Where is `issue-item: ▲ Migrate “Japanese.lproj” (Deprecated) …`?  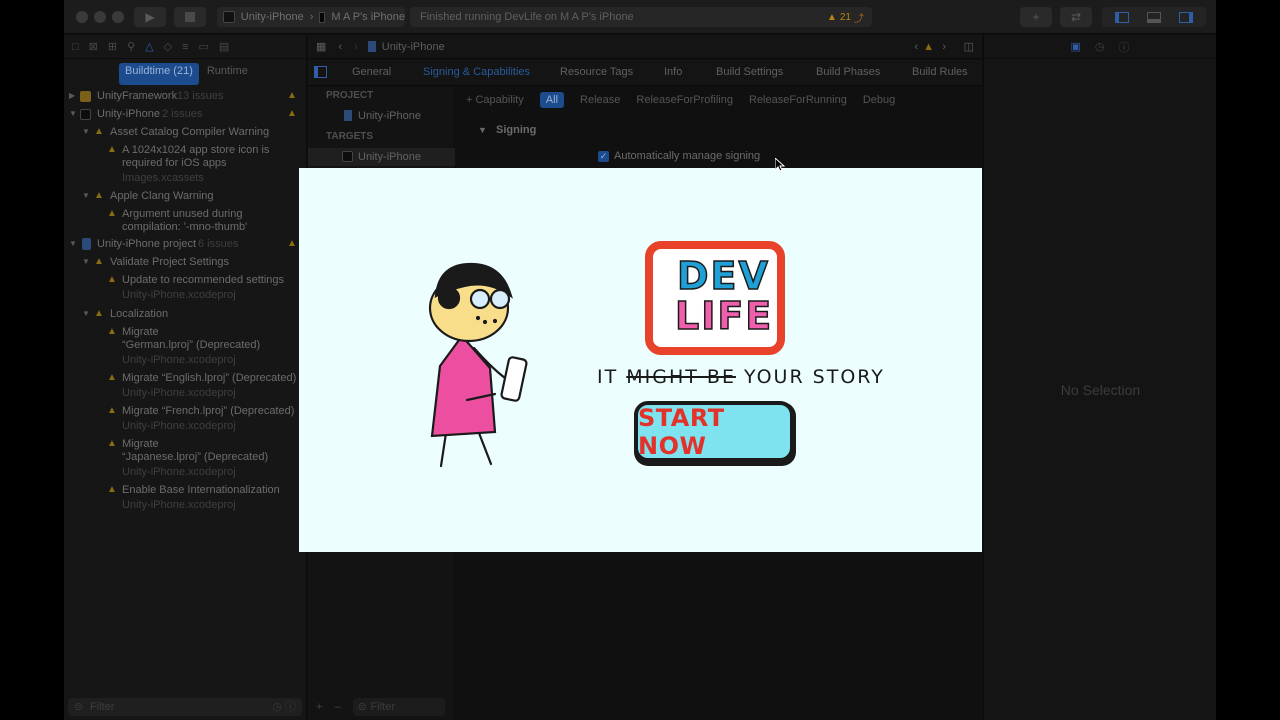
issue-item: ▲ Migrate “Japanese.lproj” (Deprecated) … is located at coordinates (185, 460).